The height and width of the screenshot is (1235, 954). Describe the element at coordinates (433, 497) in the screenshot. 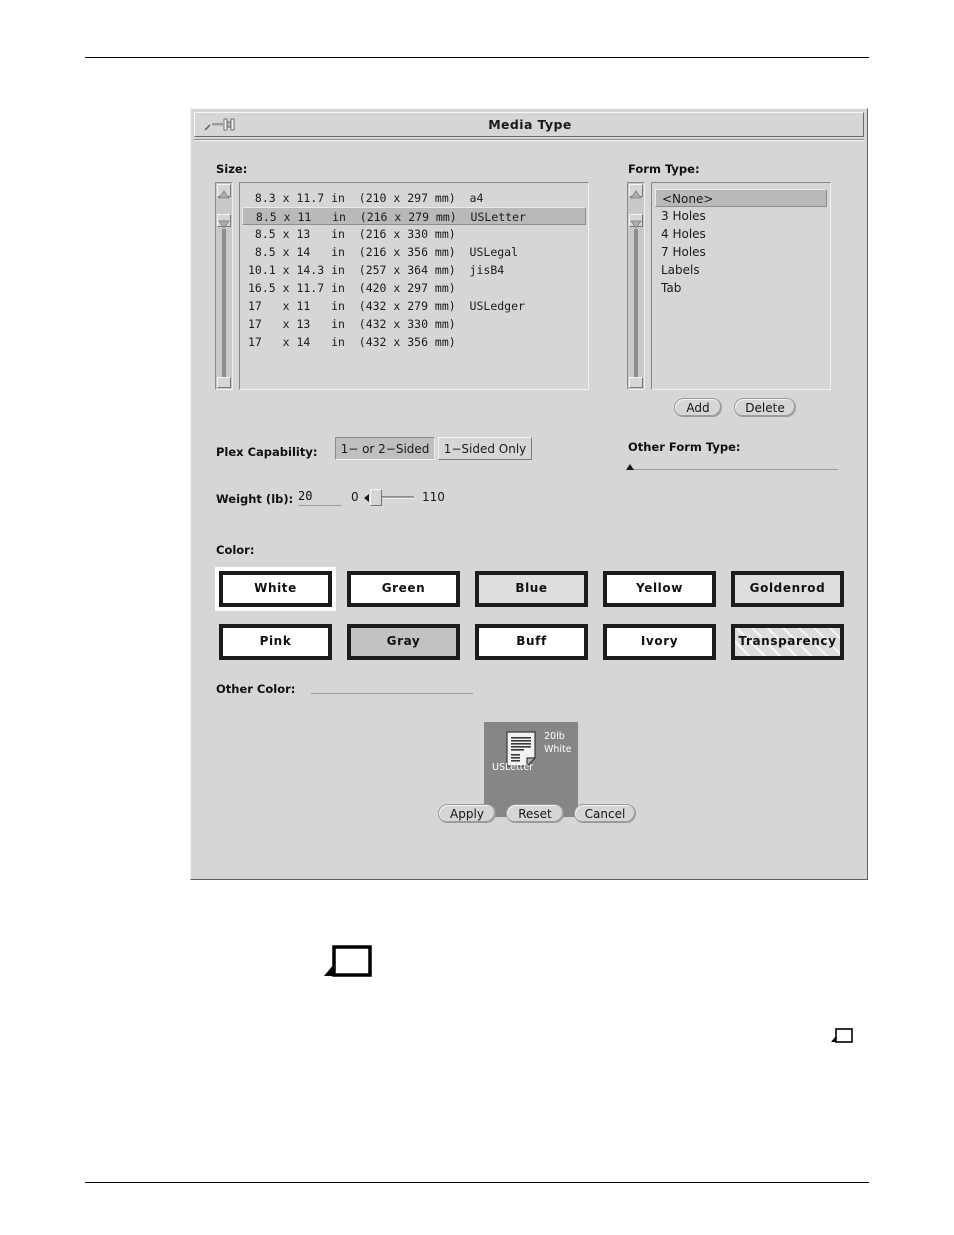

I see `weight-slider-max-label: 110` at that location.